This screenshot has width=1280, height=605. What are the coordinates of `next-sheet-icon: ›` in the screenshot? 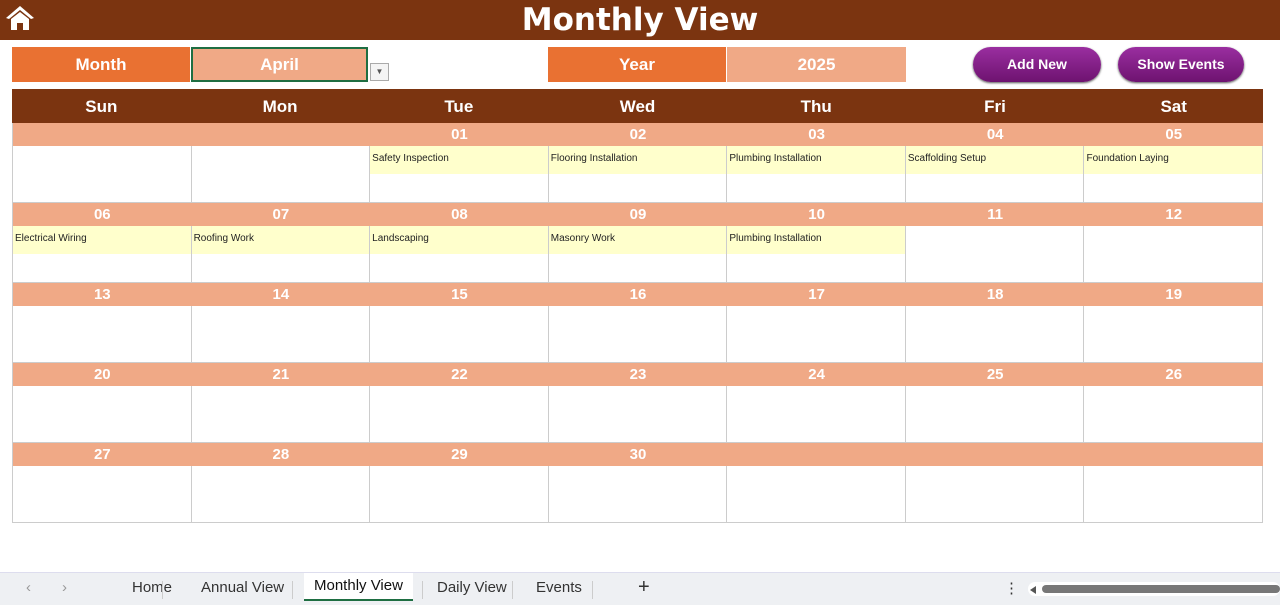 It's located at (64, 587).